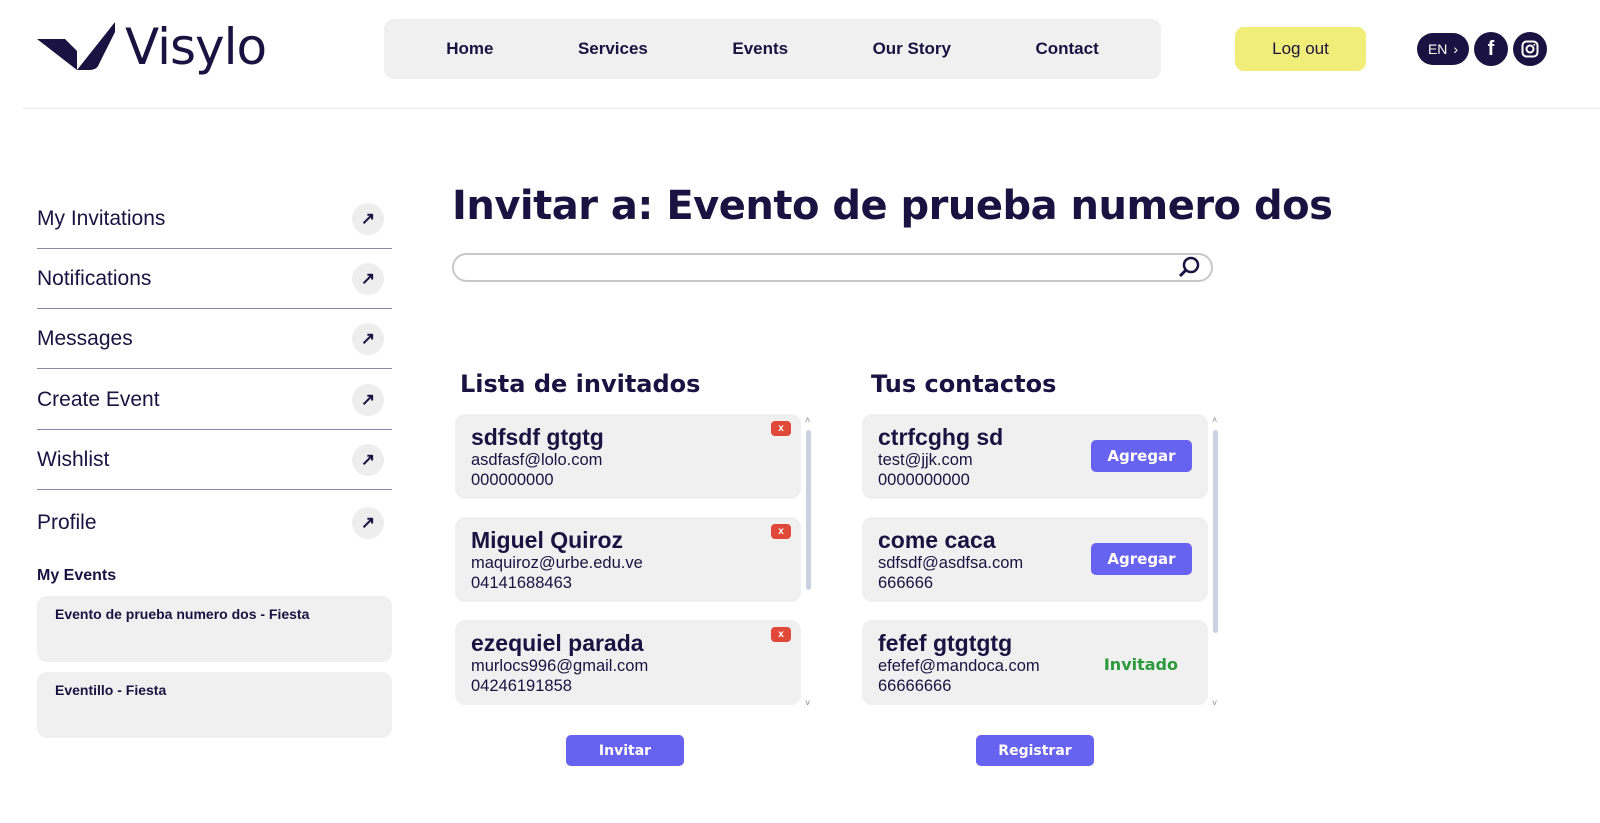  What do you see at coordinates (537, 437) in the screenshot?
I see `guest-name: sdfsdf gtgtg` at bounding box center [537, 437].